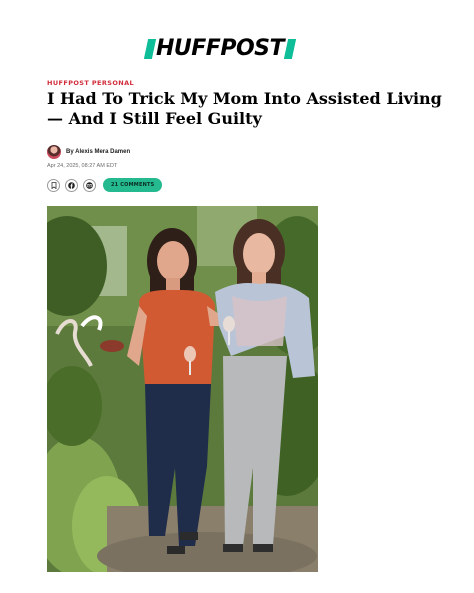 The height and width of the screenshot is (593, 474). I want to click on bookmark-button, so click(53, 185).